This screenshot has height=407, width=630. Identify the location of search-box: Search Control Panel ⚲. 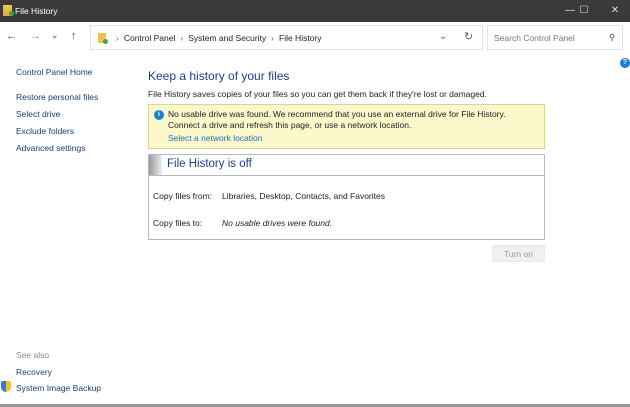
(555, 37).